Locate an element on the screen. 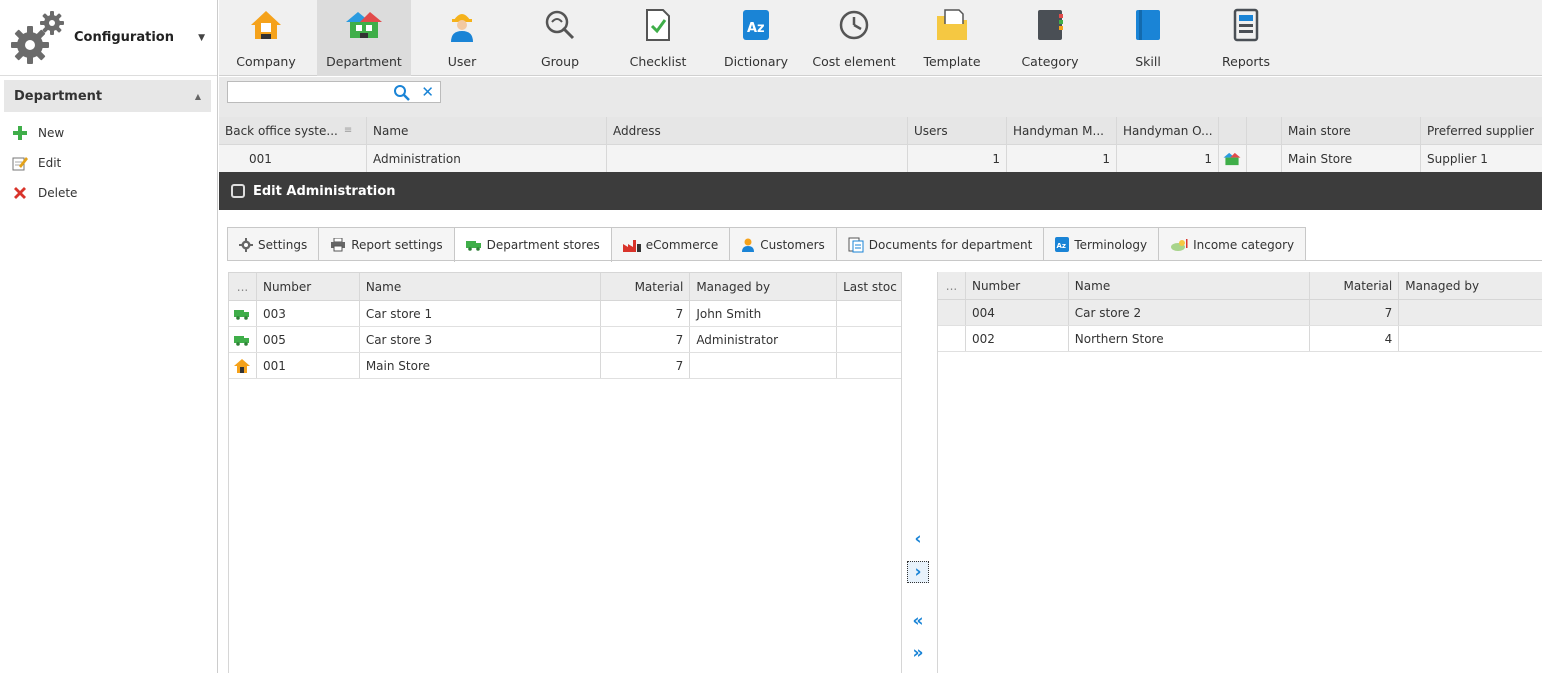  toolbar-checklist: Checklist is located at coordinates (658, 38).